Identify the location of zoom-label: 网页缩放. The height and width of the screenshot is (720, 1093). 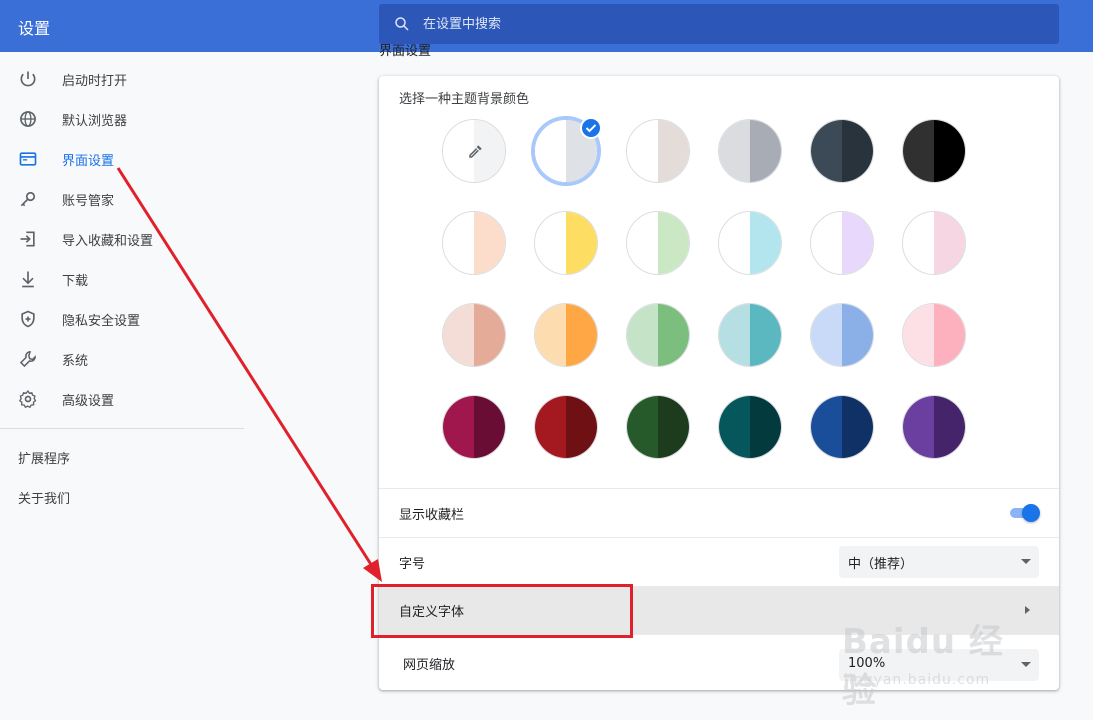
(429, 665).